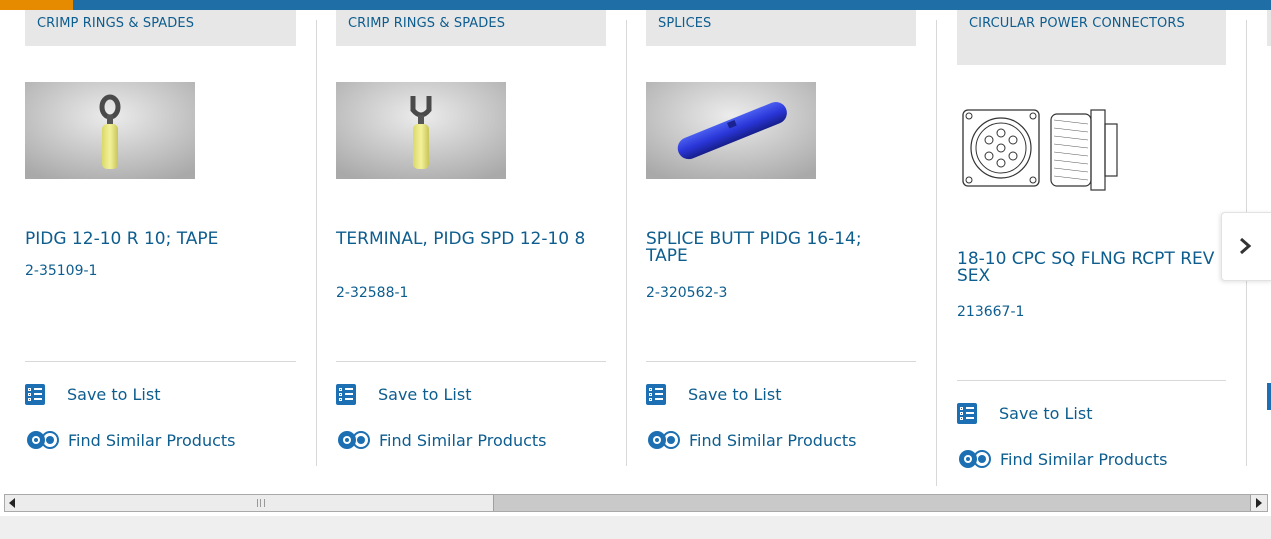 The height and width of the screenshot is (539, 1271). I want to click on category-tag: CIRCULAR POWER CONNECTORS, so click(1091, 37).